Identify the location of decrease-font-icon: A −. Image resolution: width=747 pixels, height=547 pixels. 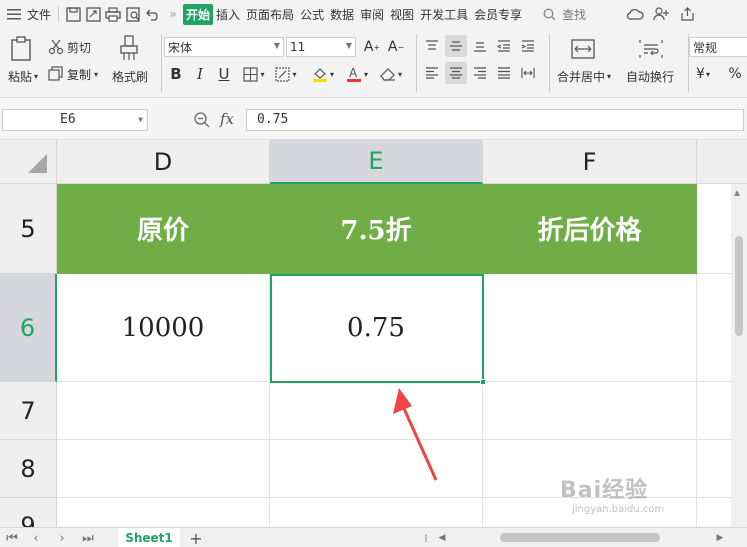
(396, 47).